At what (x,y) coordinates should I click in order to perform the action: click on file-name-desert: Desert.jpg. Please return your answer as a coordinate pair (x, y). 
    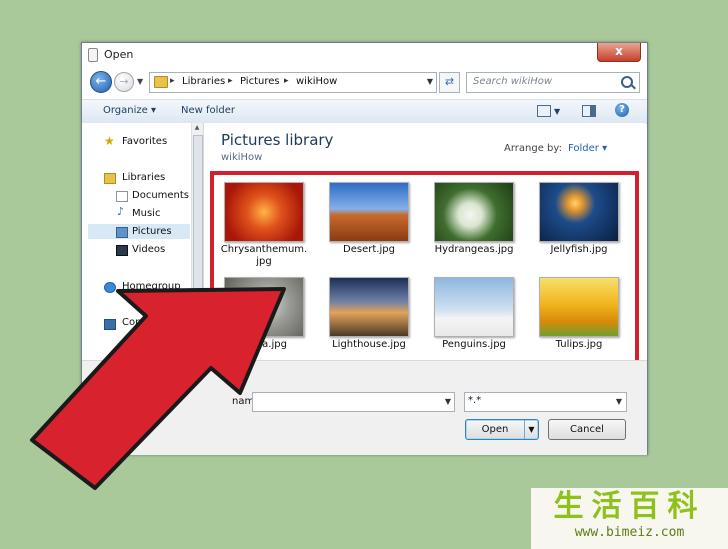
    Looking at the image, I should click on (369, 250).